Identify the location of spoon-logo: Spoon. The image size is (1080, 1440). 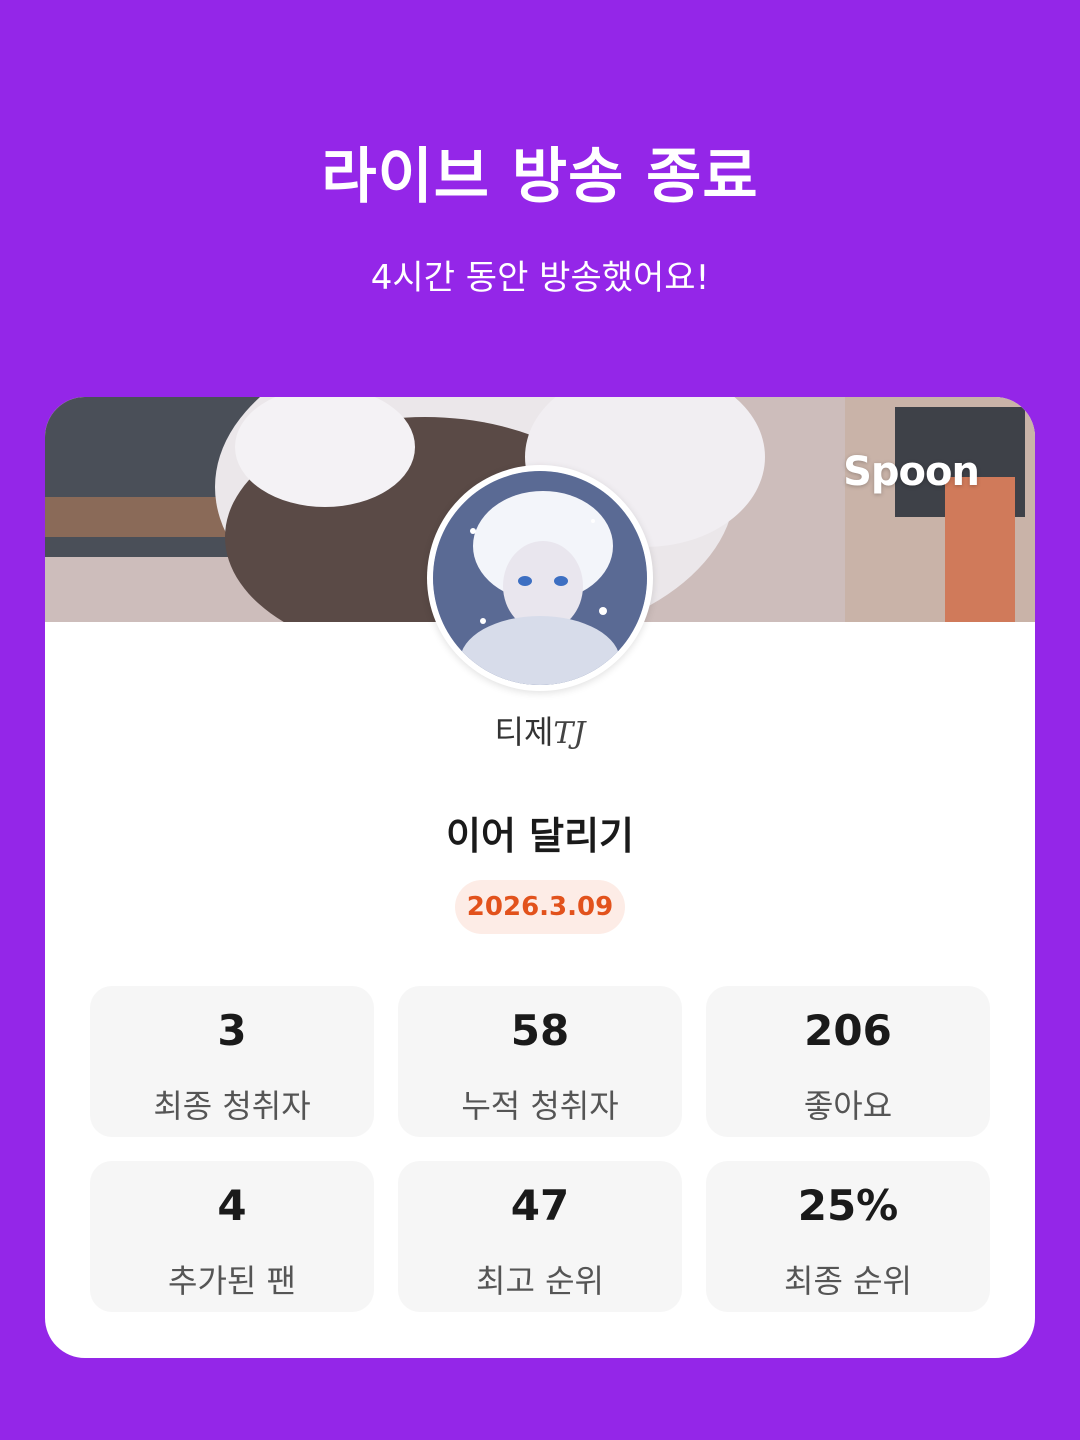
(911, 472).